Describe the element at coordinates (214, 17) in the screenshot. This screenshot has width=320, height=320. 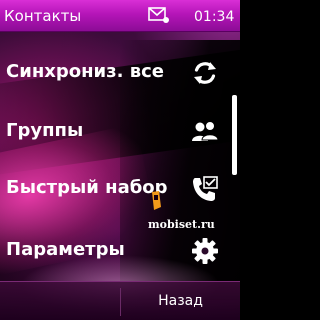
I see `clock: 01:34` at that location.